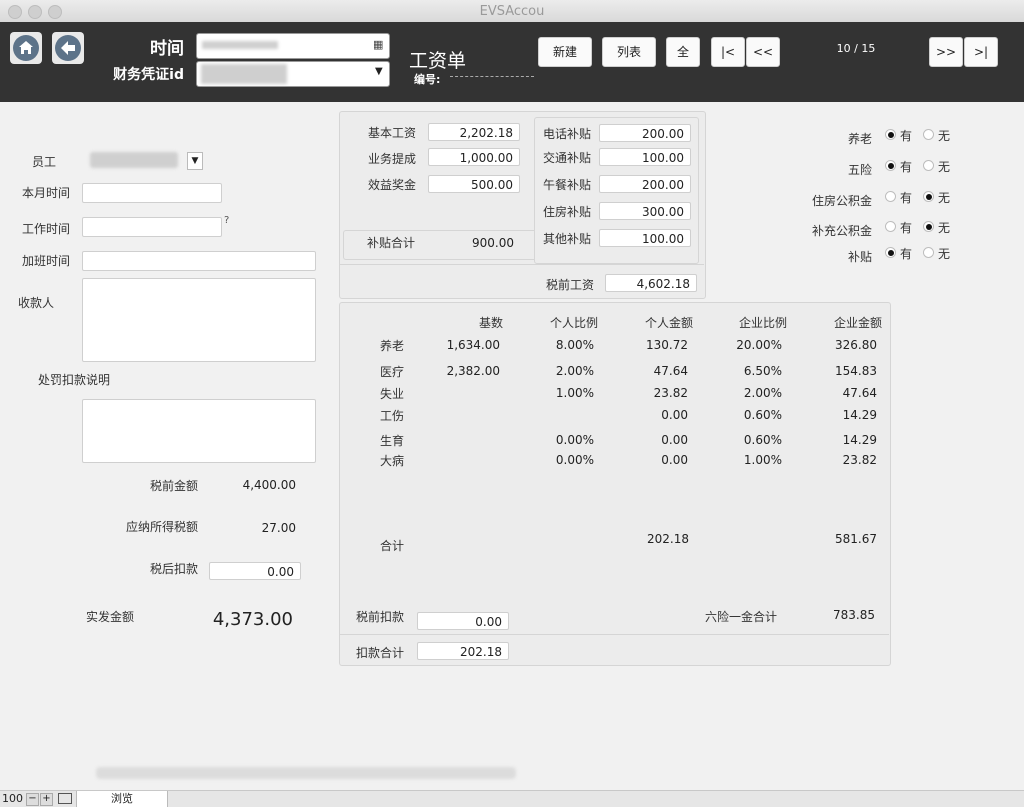  Describe the element at coordinates (227, 220) in the screenshot. I see `work-time-hint: ?` at that location.